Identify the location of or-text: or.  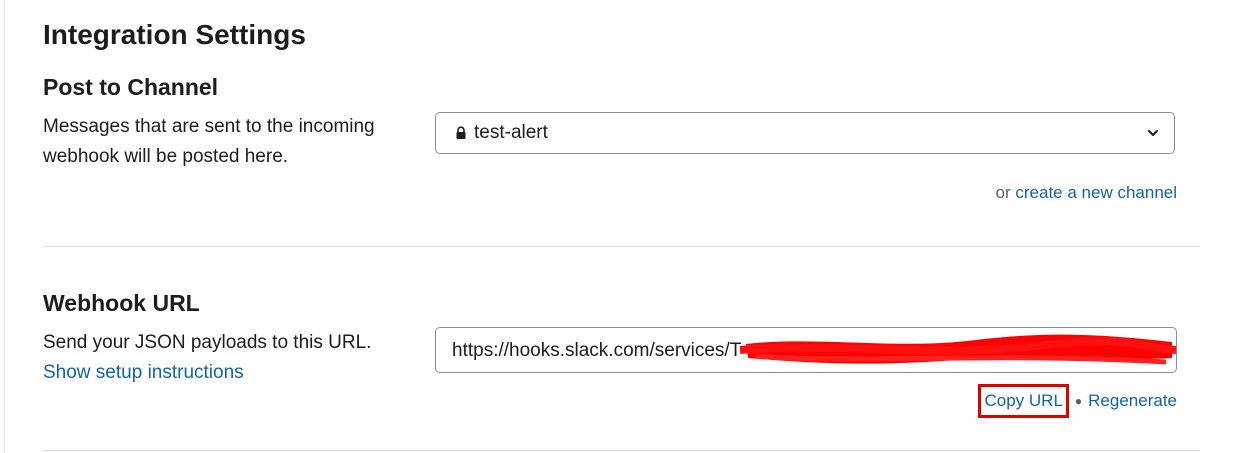
(1003, 192).